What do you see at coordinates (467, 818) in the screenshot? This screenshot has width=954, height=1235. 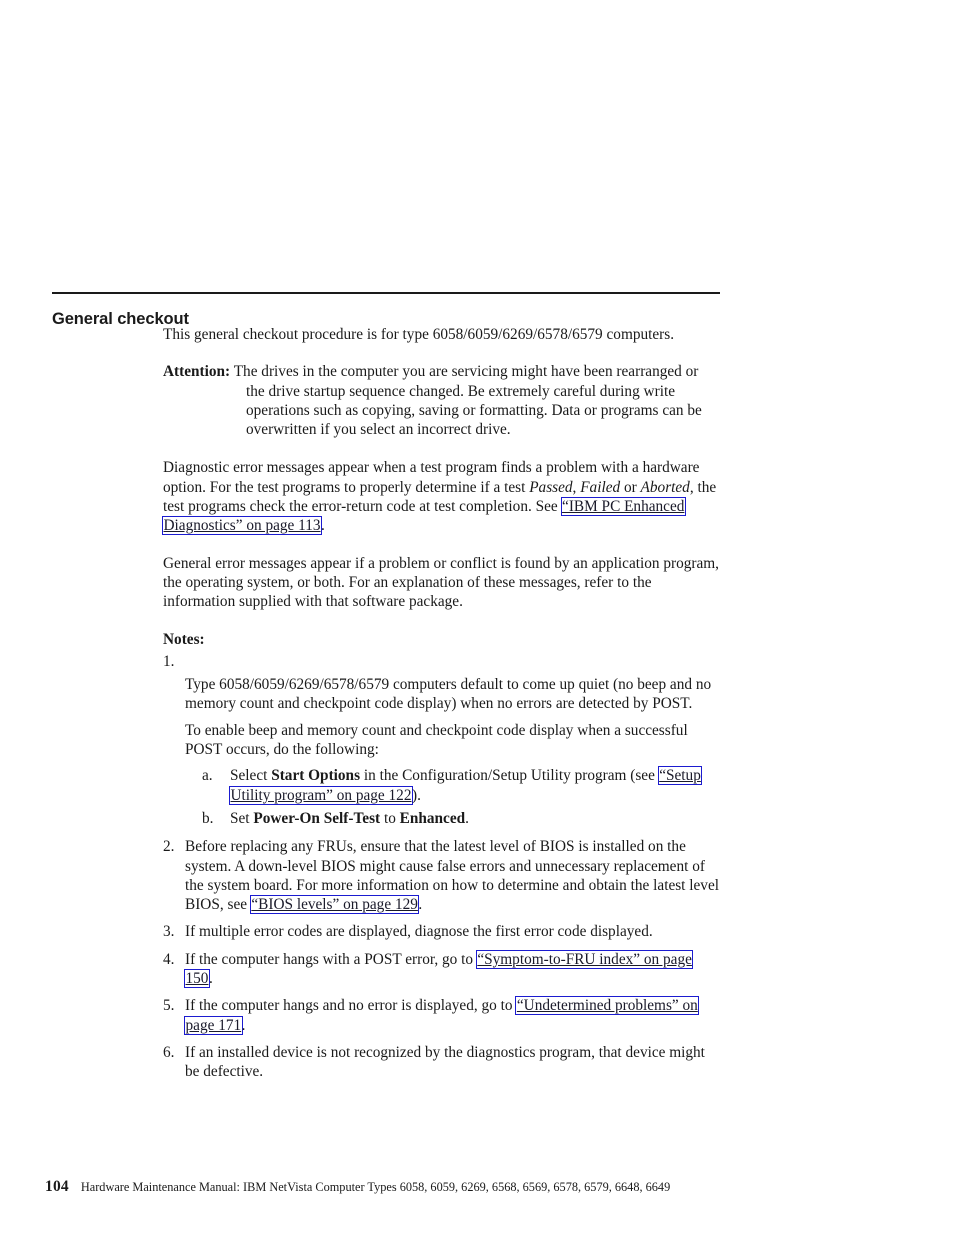 I see `sub-b-text-3: .` at bounding box center [467, 818].